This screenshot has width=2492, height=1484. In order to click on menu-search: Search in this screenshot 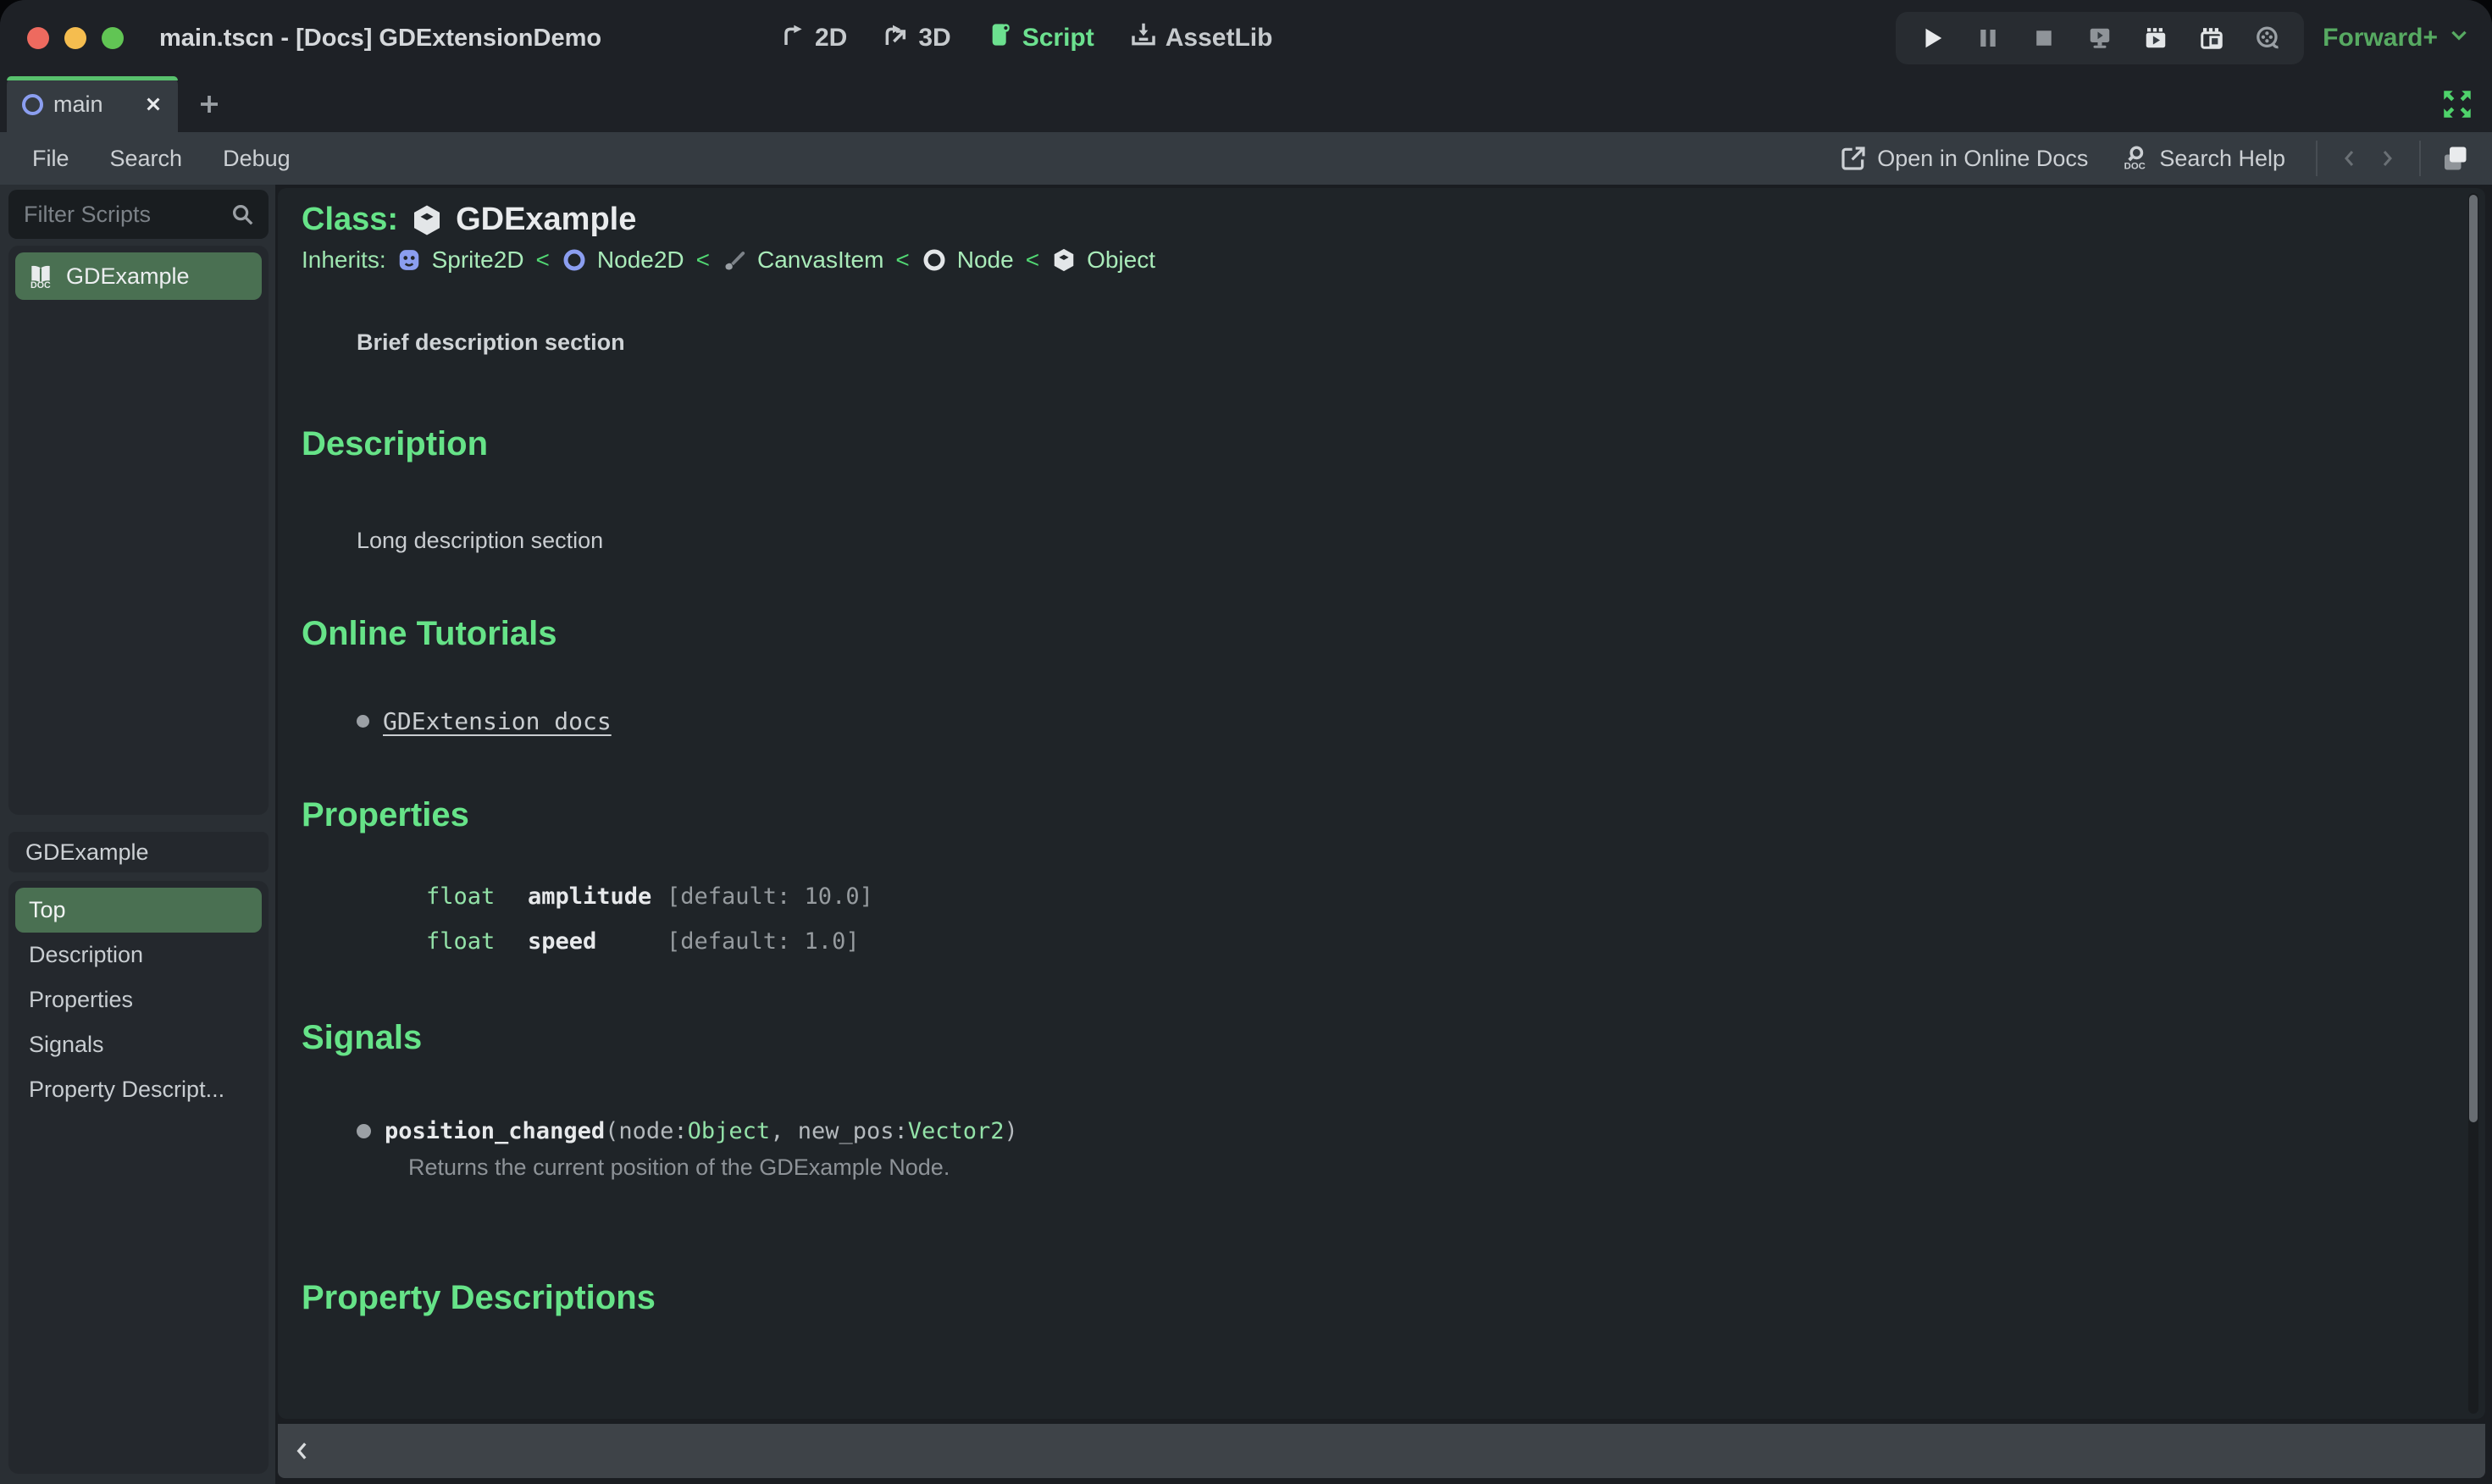, I will do `click(146, 159)`.